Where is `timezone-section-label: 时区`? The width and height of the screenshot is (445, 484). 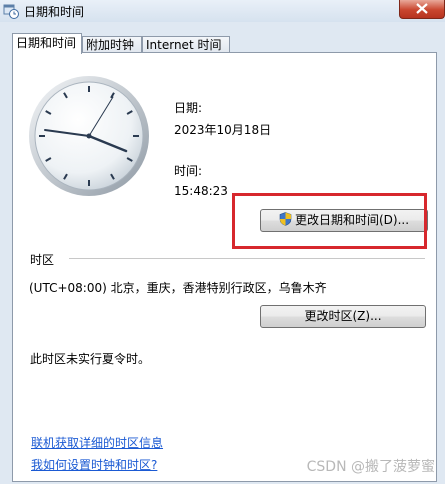 timezone-section-label: 时区 is located at coordinates (42, 260).